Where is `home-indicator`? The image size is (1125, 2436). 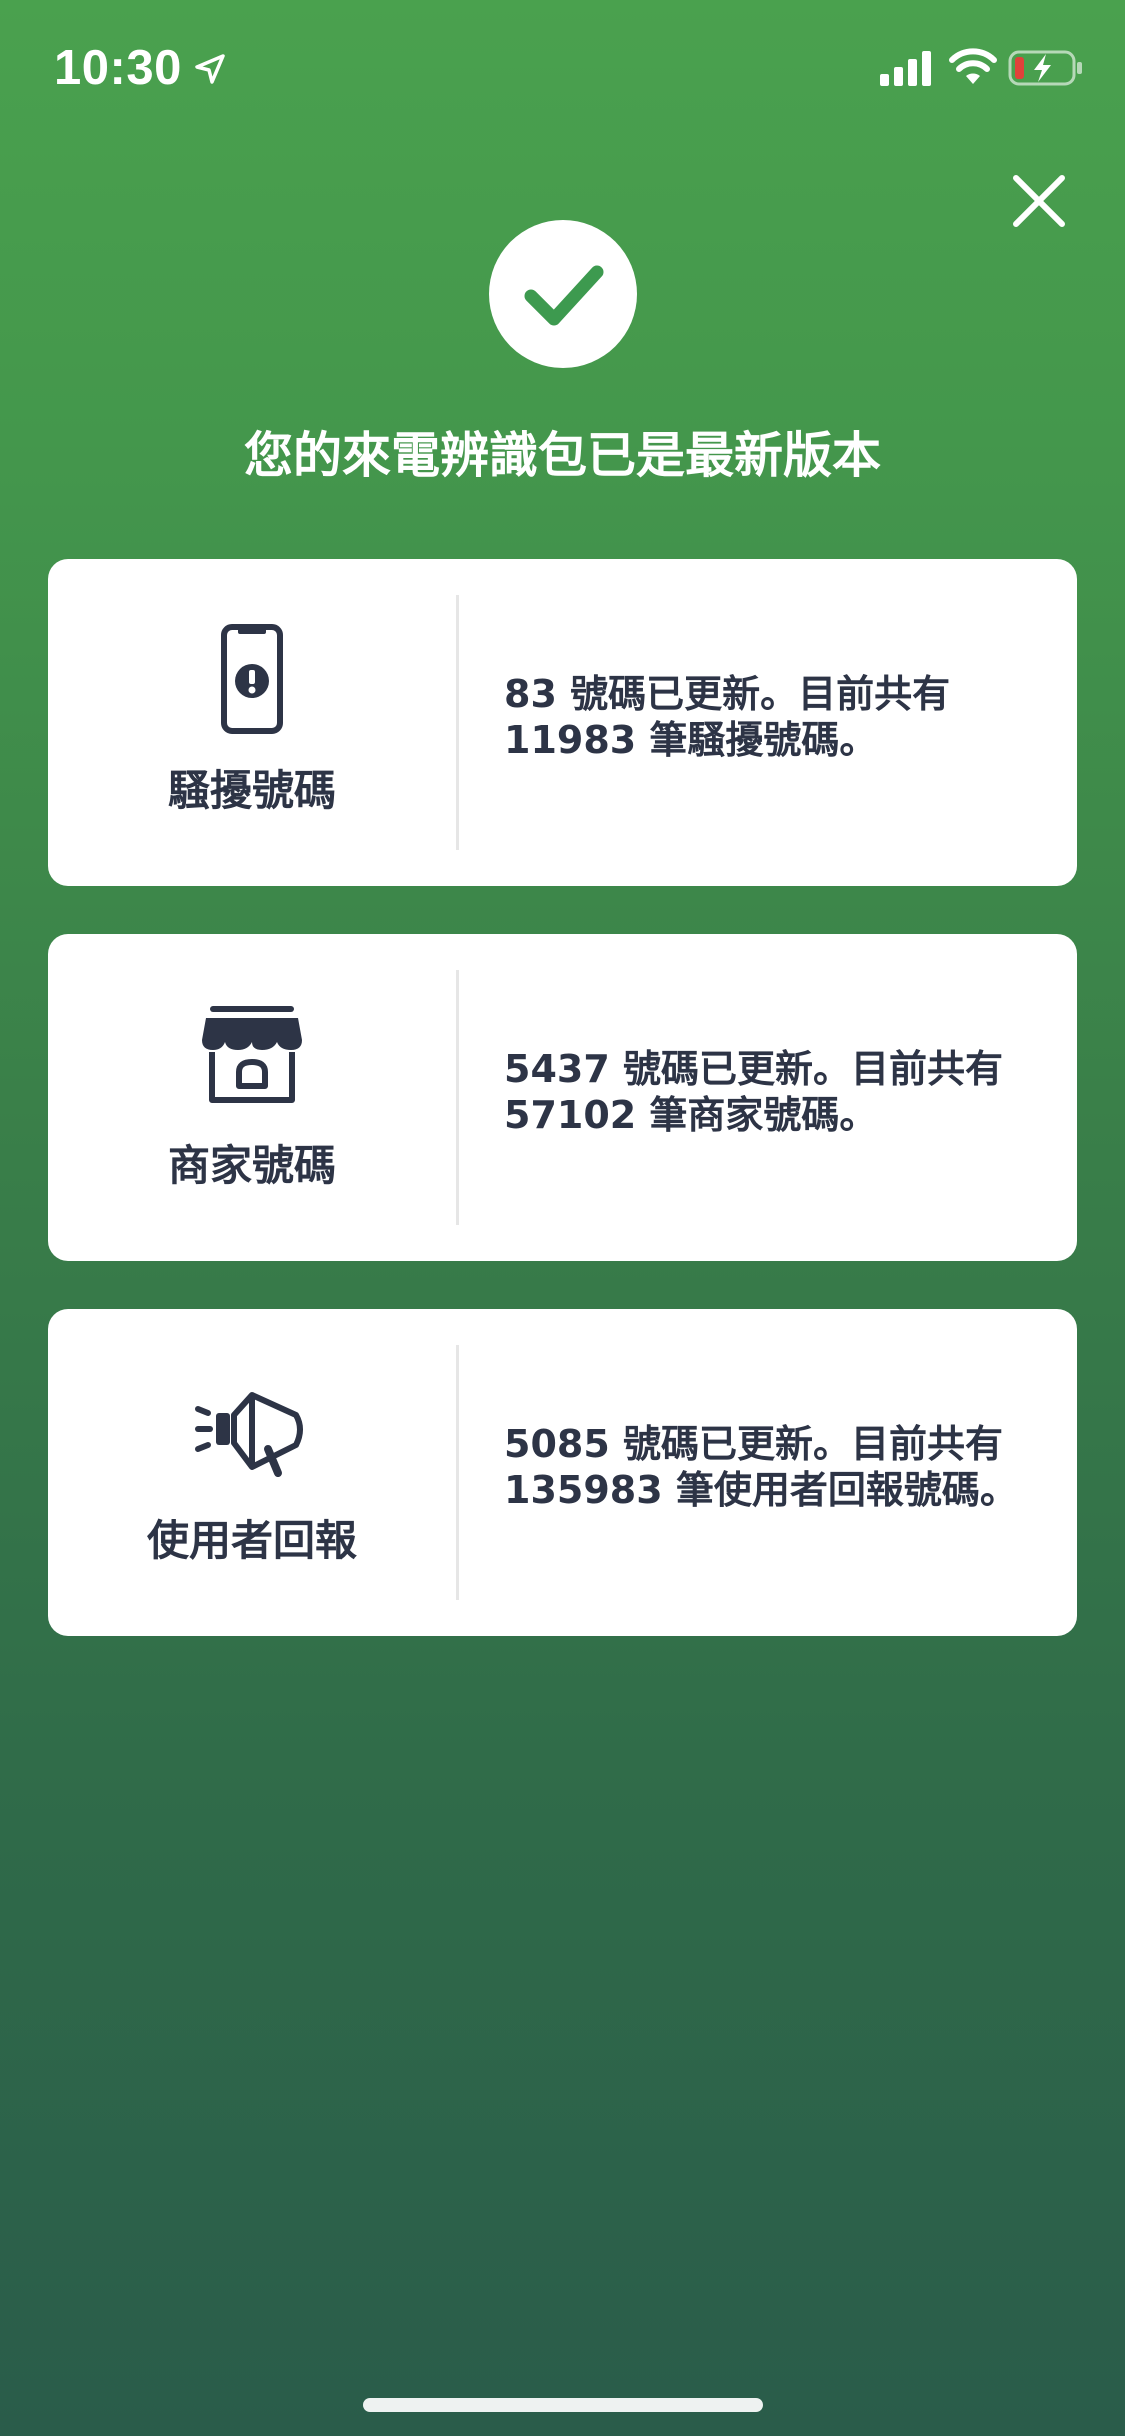 home-indicator is located at coordinates (563, 2405).